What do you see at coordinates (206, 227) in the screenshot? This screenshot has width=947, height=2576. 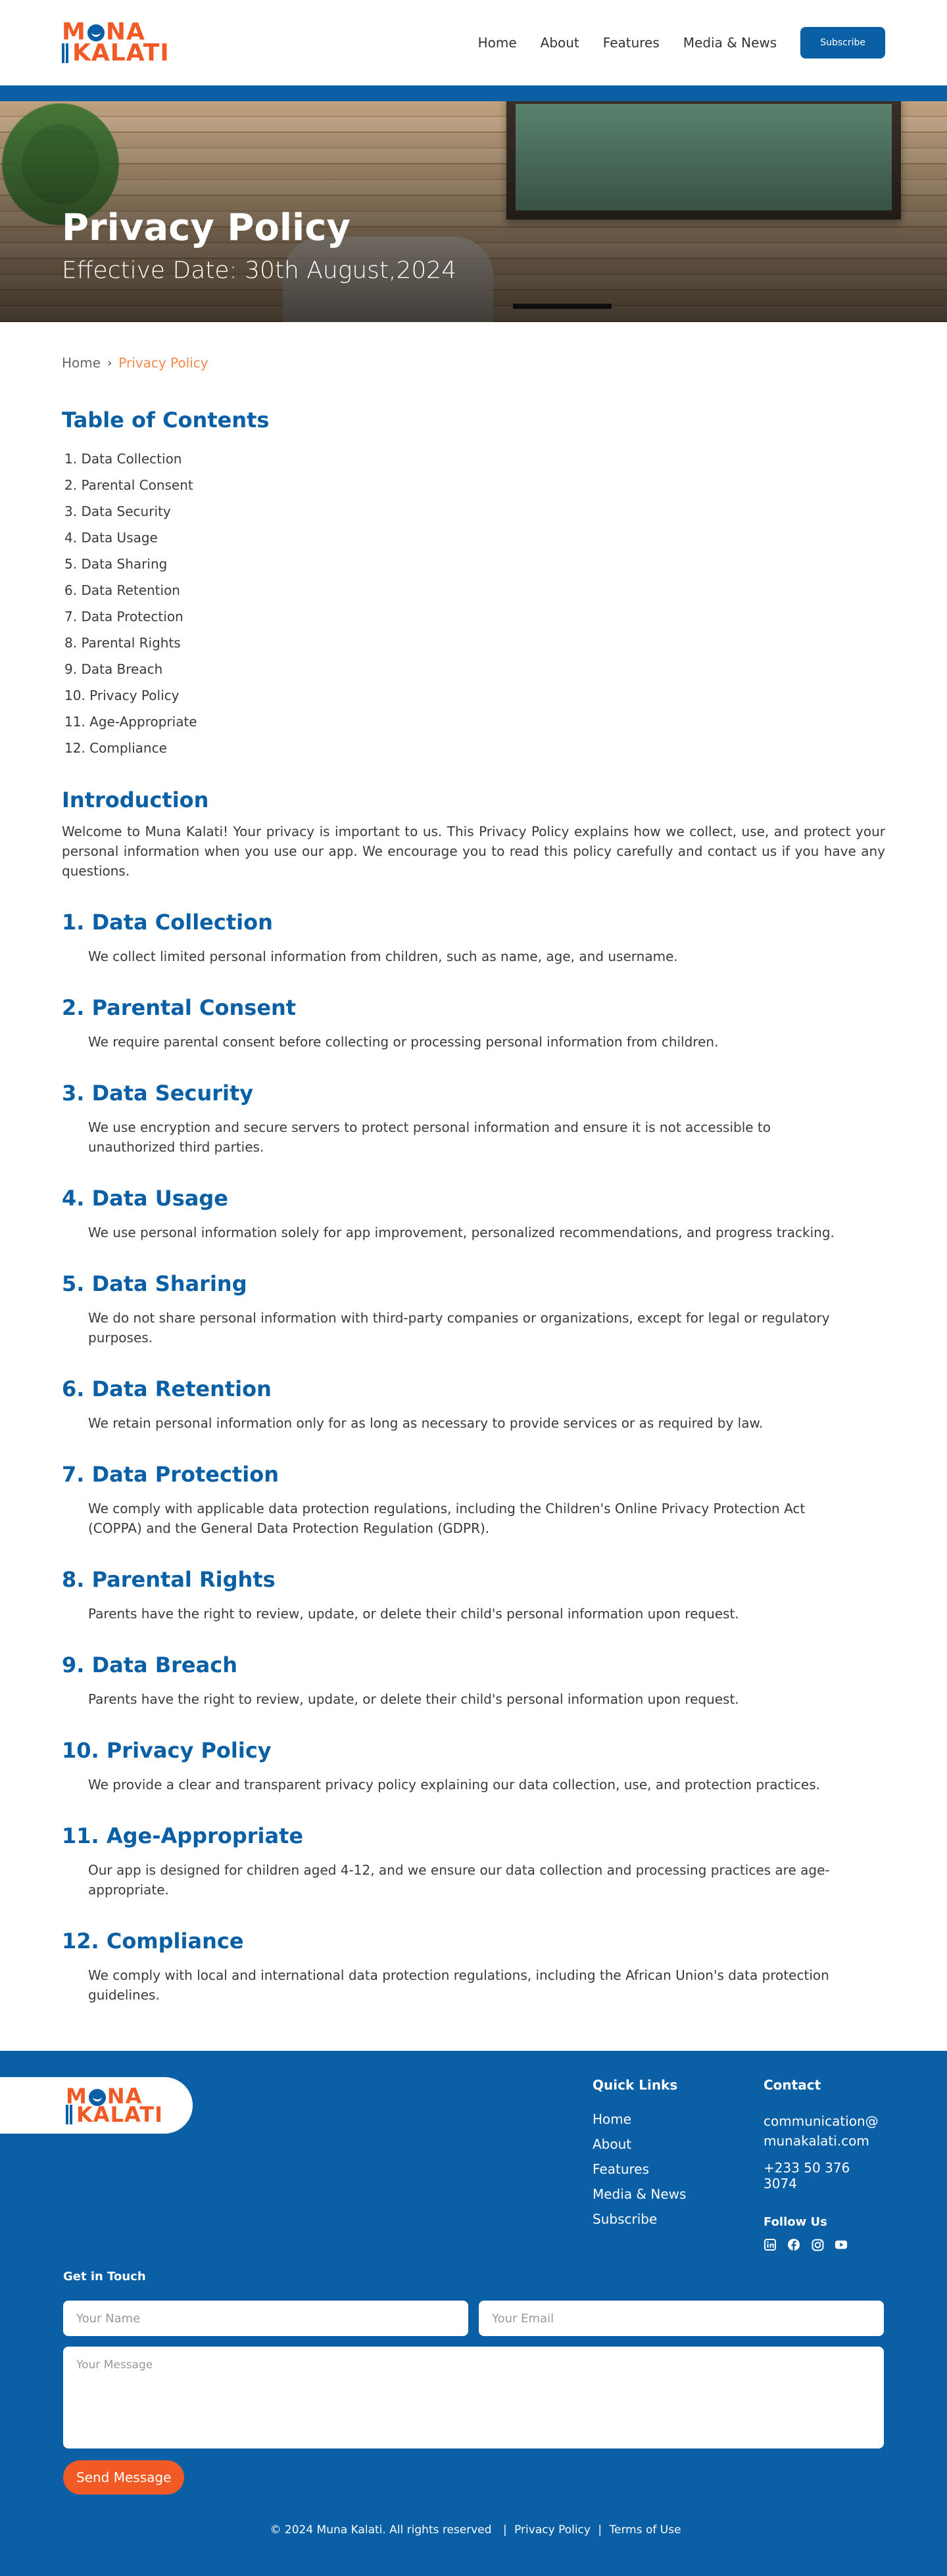 I see `page-title: Privacy Policy` at bounding box center [206, 227].